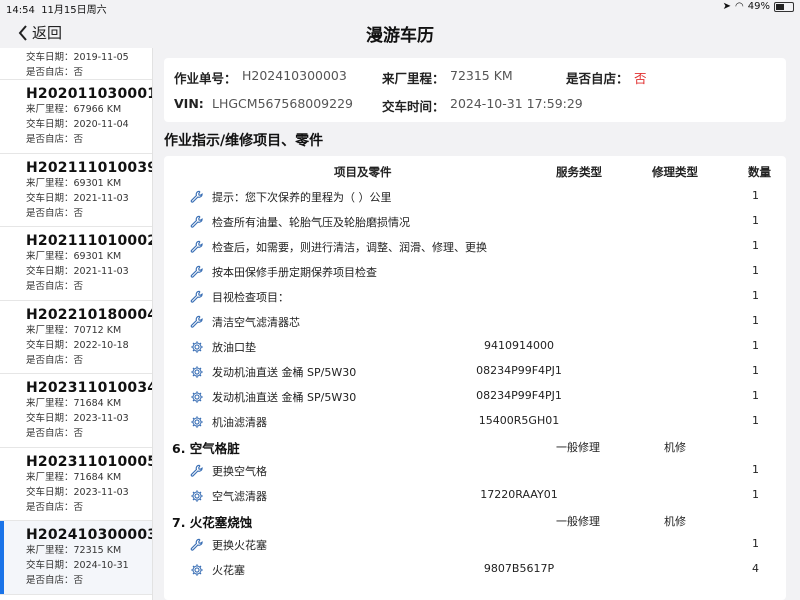 The height and width of the screenshot is (600, 800). I want to click on table-row: 火花塞 9807B5617P 4, so click(475, 569).